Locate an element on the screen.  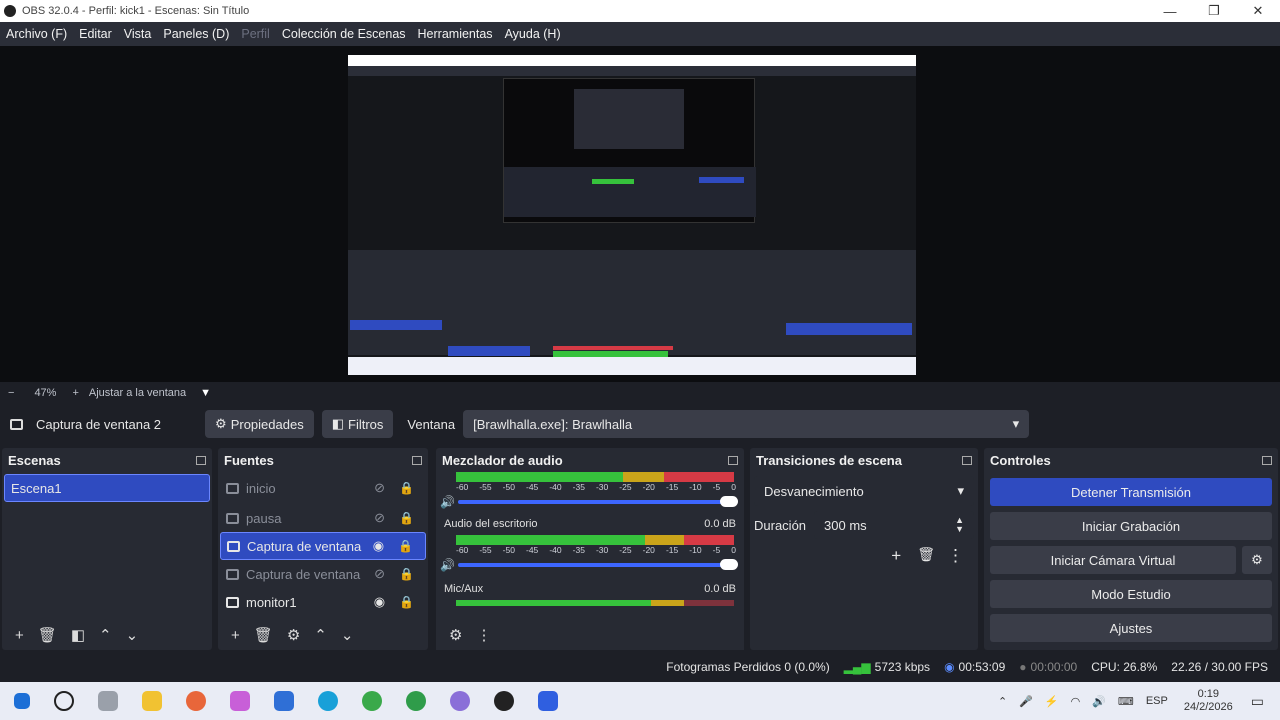
settings-button: Ajustes is located at coordinates (1131, 628).